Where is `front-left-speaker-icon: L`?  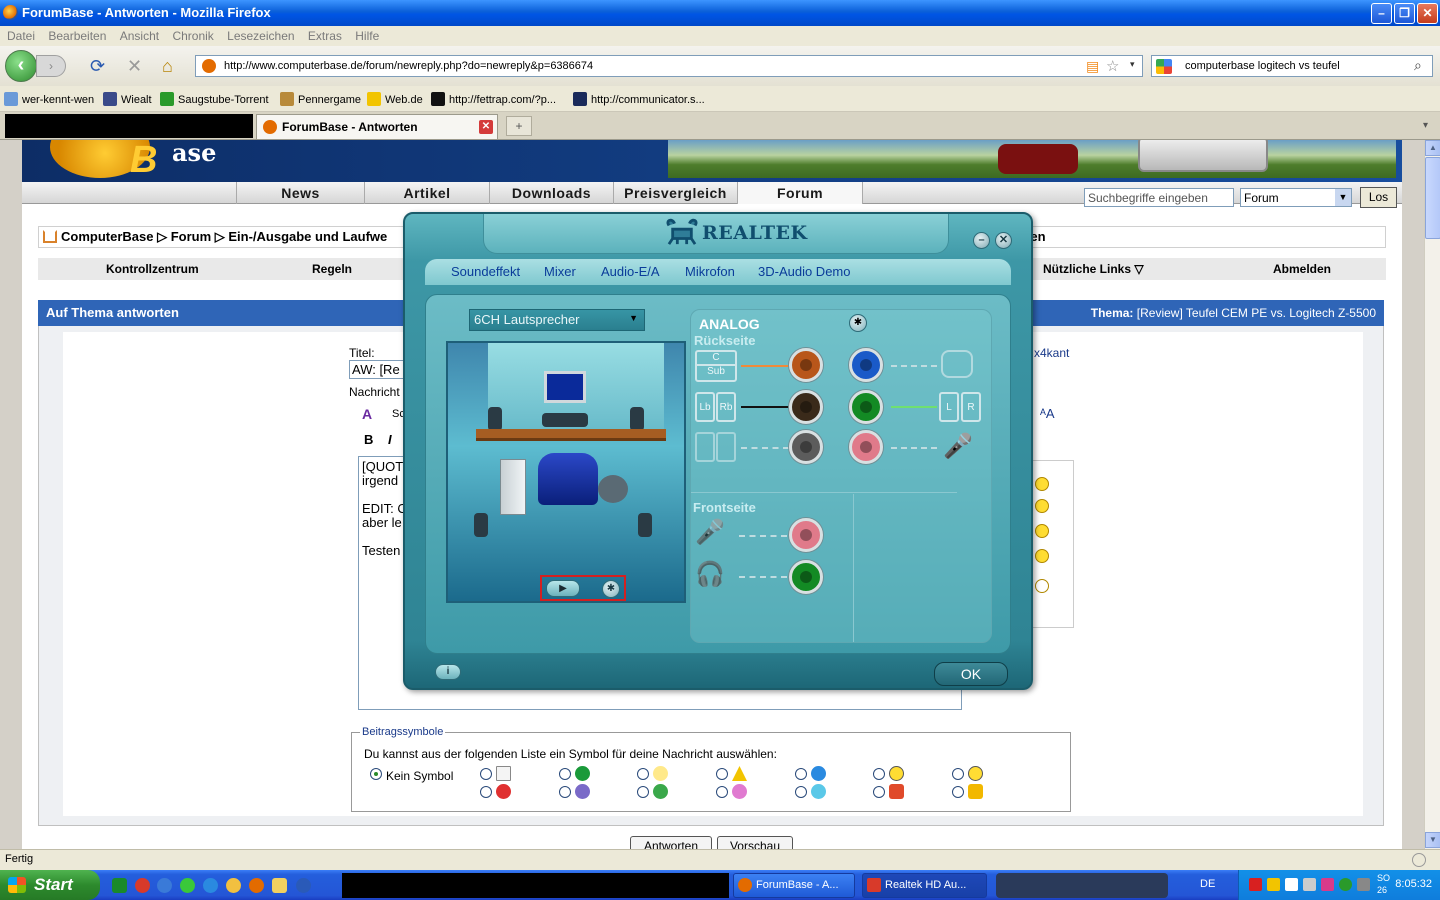 front-left-speaker-icon: L is located at coordinates (949, 407).